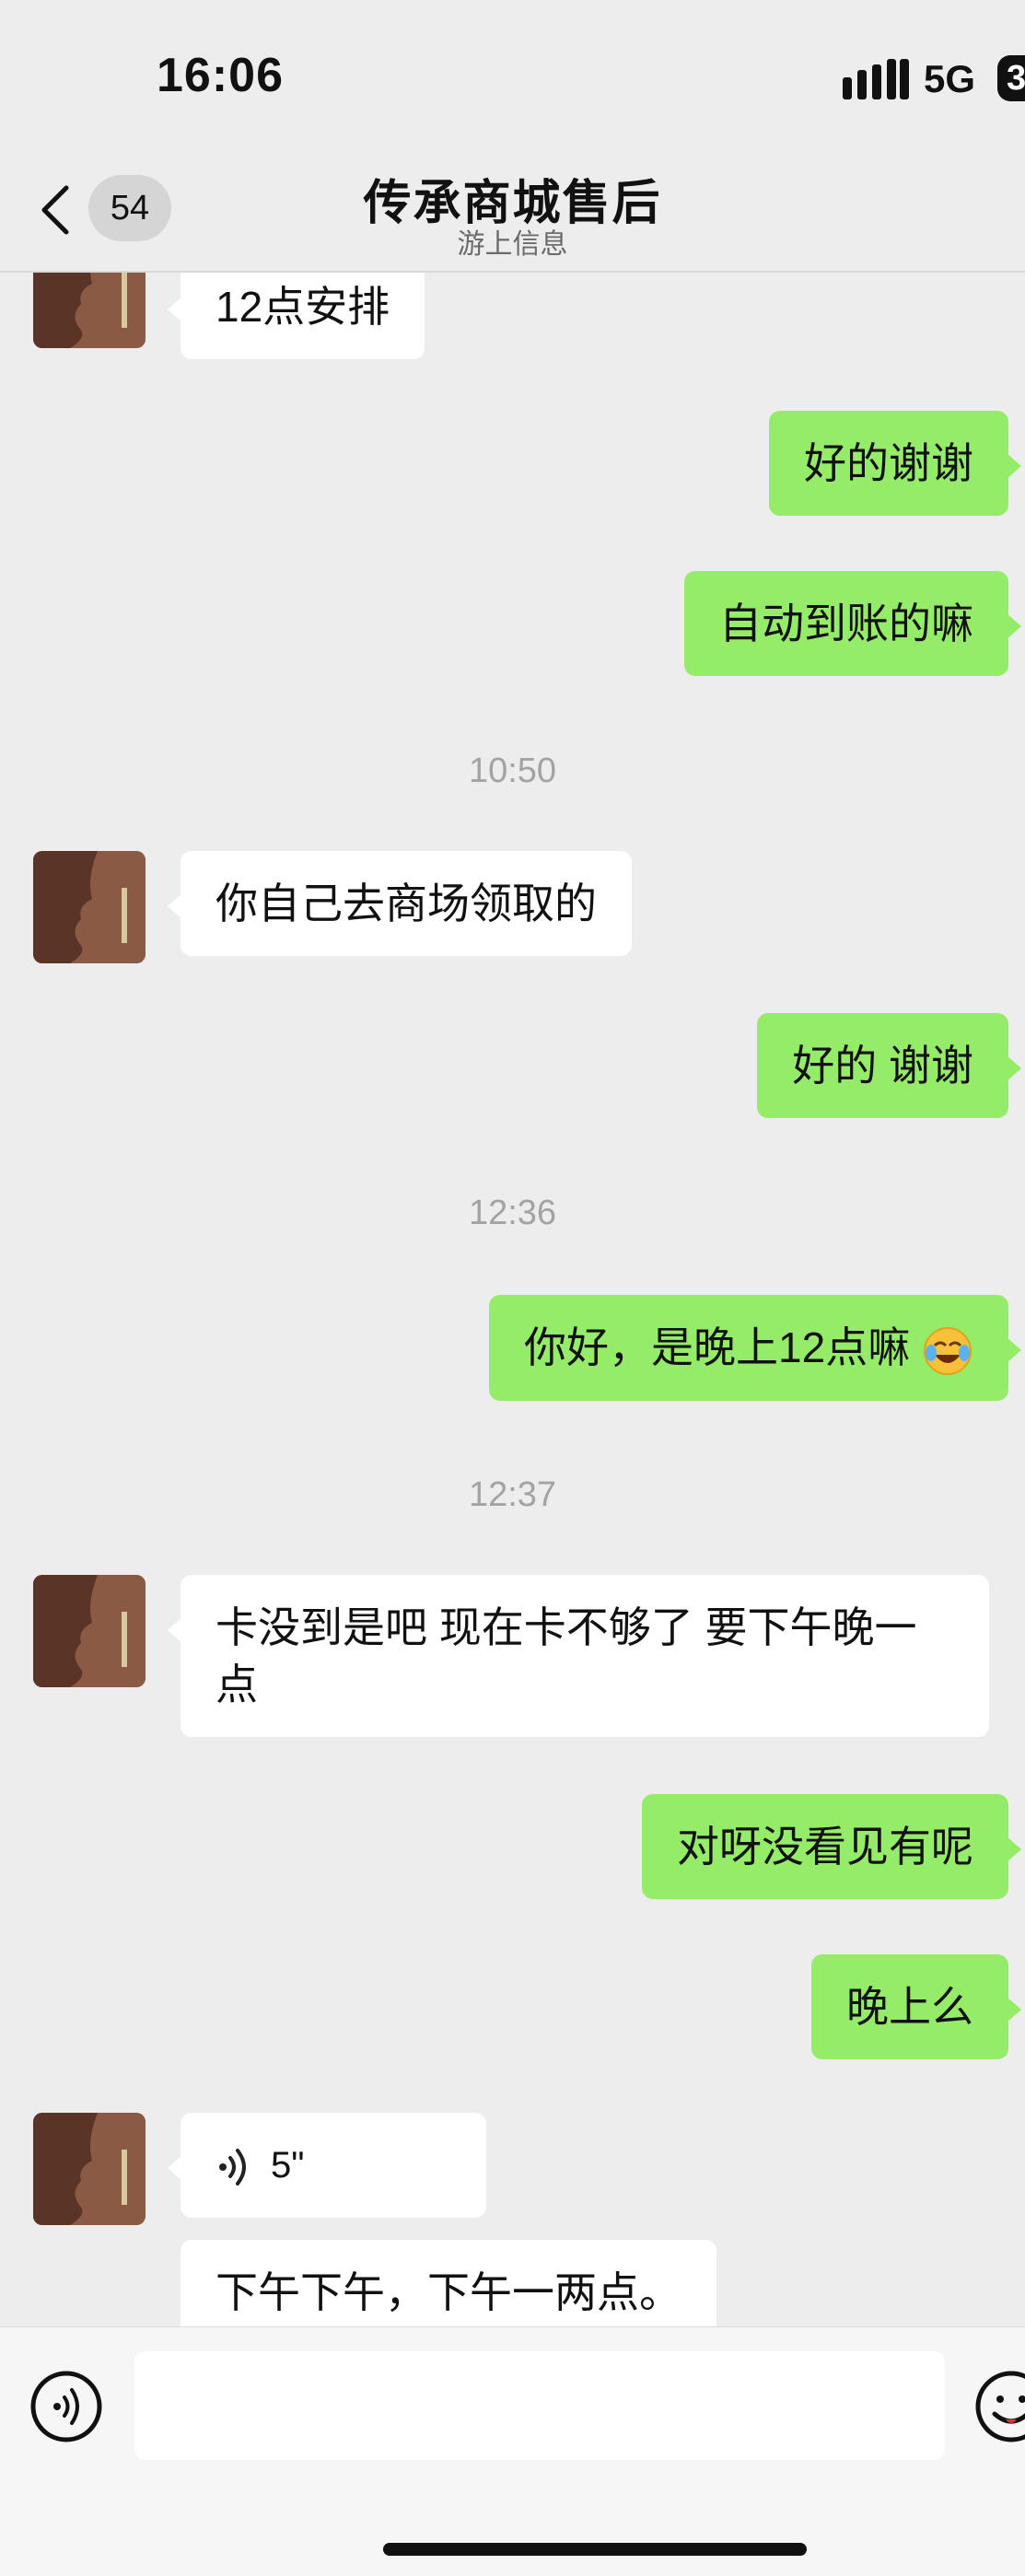 This screenshot has height=2576, width=1025. I want to click on outgoing-message: 自动到账的嘛, so click(852, 623).